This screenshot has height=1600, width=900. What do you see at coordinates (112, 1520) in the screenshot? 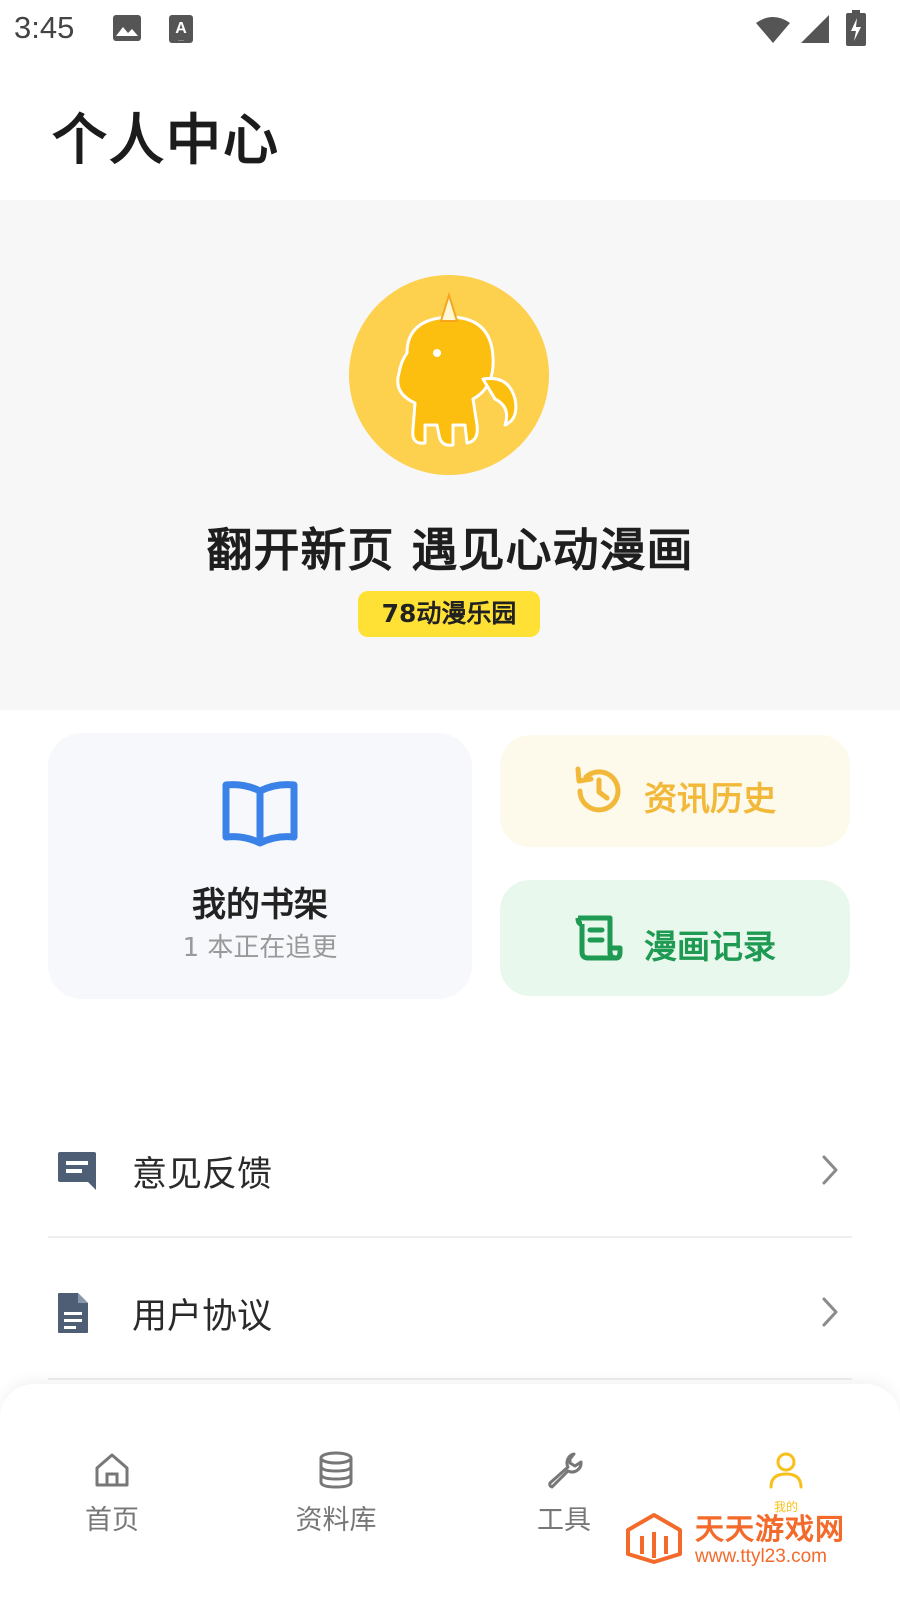
I see `nav-home-label: 首页` at bounding box center [112, 1520].